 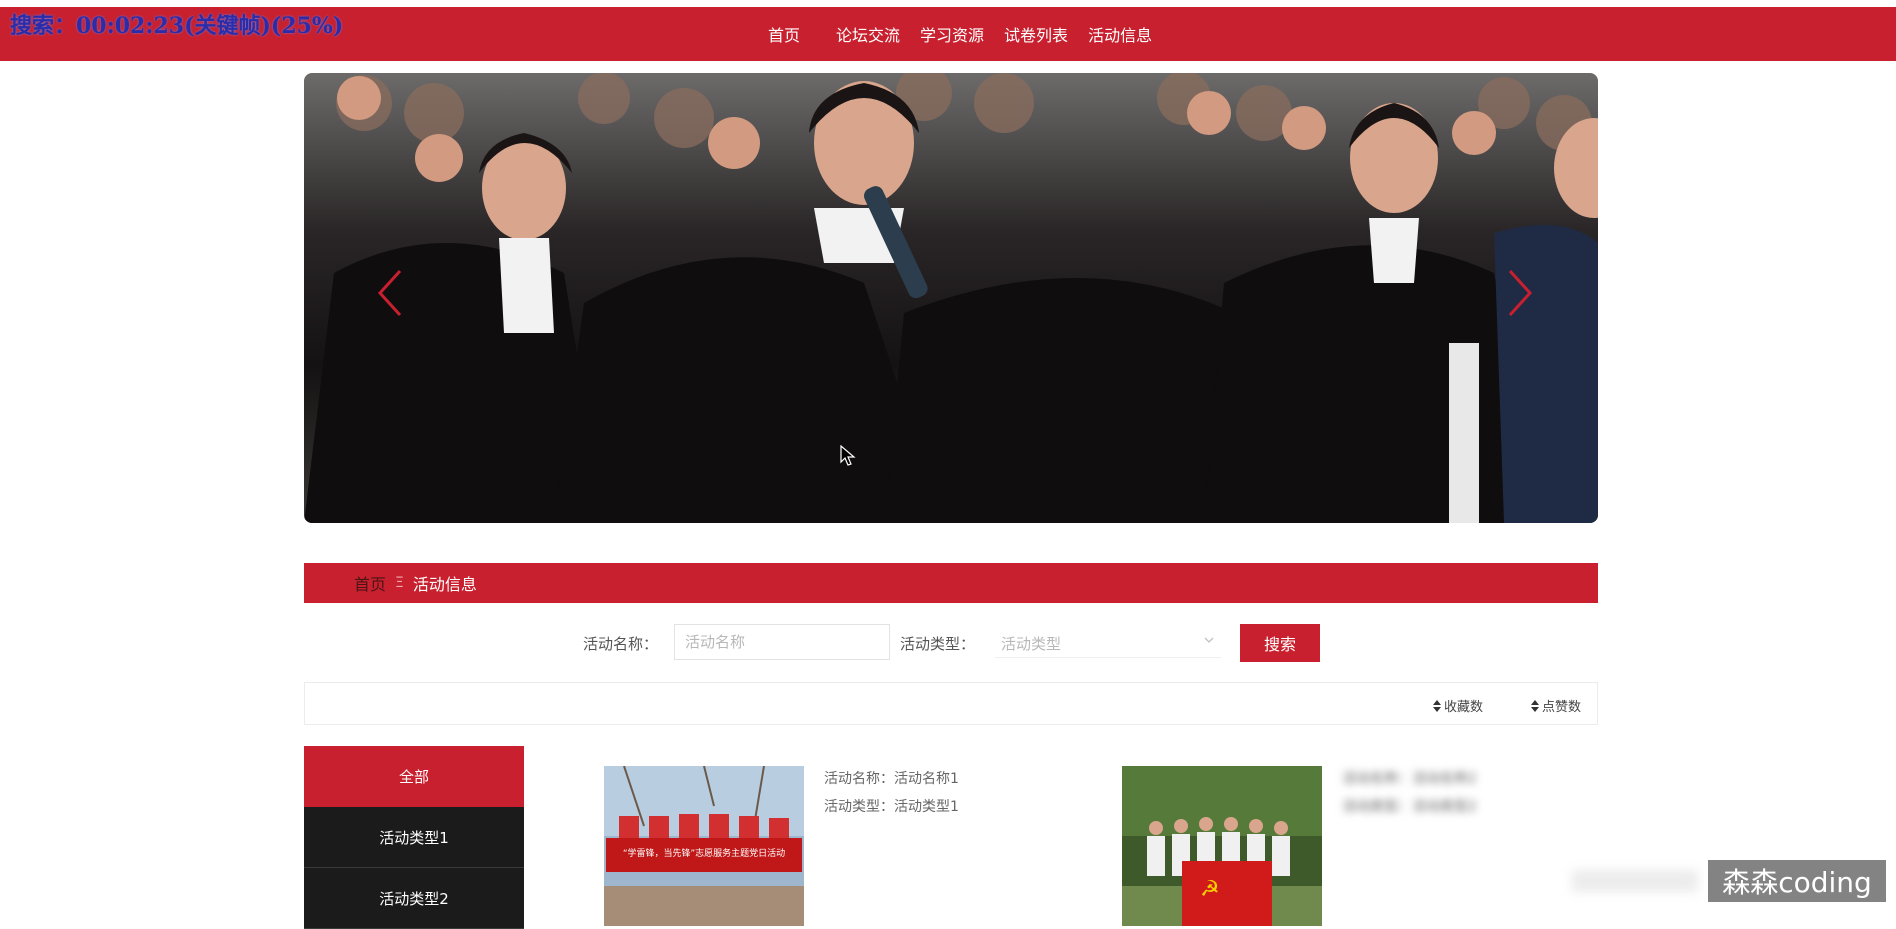 I want to click on activity-photo-1: “学雷锋，当先锋”志愿服务主题党日活动, so click(x=704, y=846).